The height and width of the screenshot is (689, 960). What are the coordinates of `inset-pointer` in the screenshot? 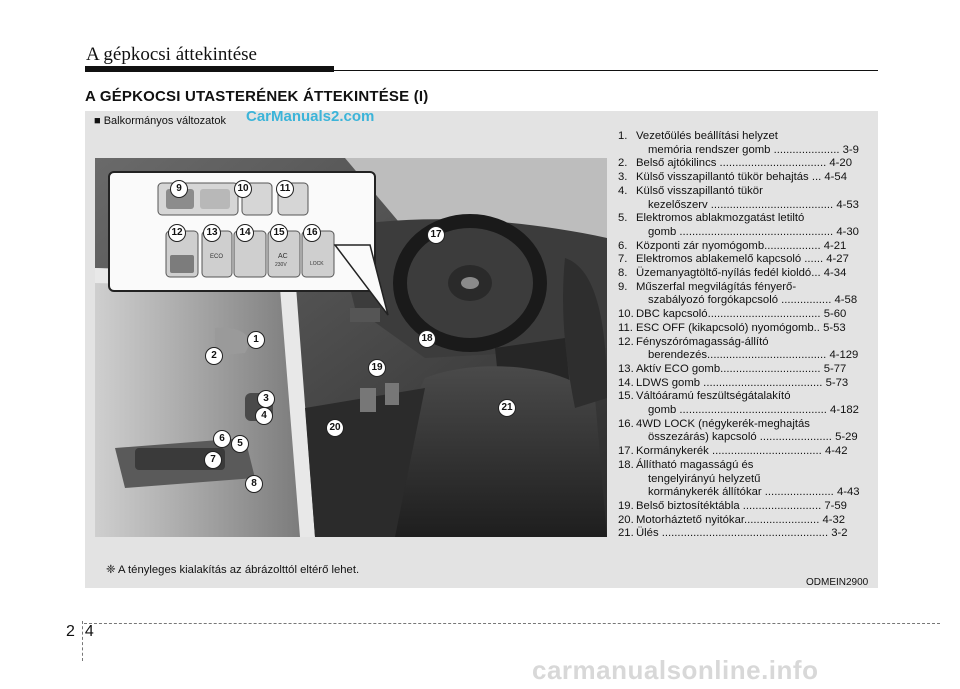 It's located at (361, 280).